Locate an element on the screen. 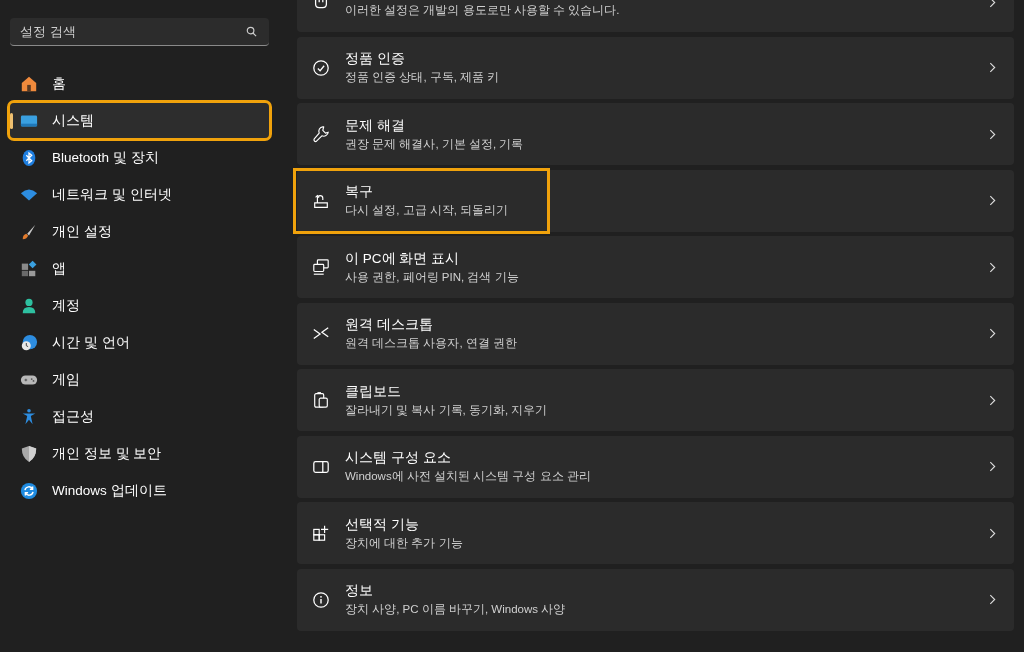  card-title: 이 PC에 화면 표시 is located at coordinates (402, 258).